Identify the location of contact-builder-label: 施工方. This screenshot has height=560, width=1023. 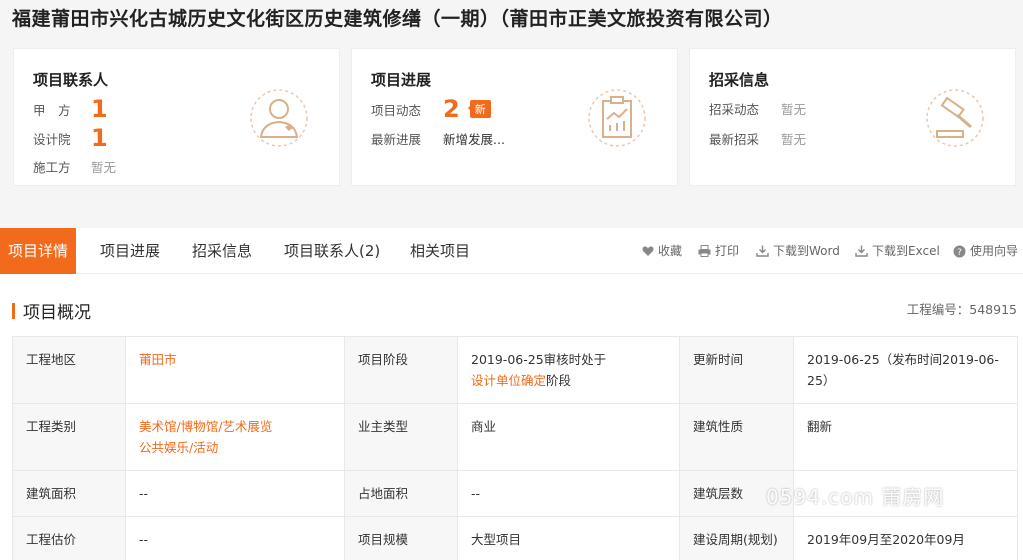
(52, 167).